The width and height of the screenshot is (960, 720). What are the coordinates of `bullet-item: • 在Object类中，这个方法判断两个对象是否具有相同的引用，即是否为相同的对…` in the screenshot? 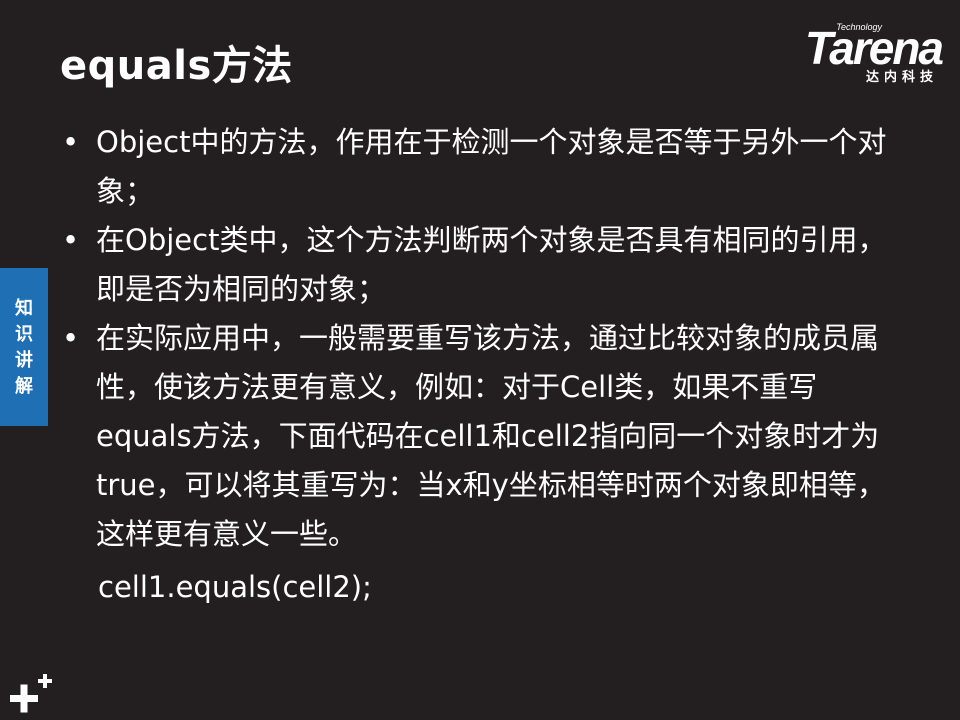 It's located at (473, 265).